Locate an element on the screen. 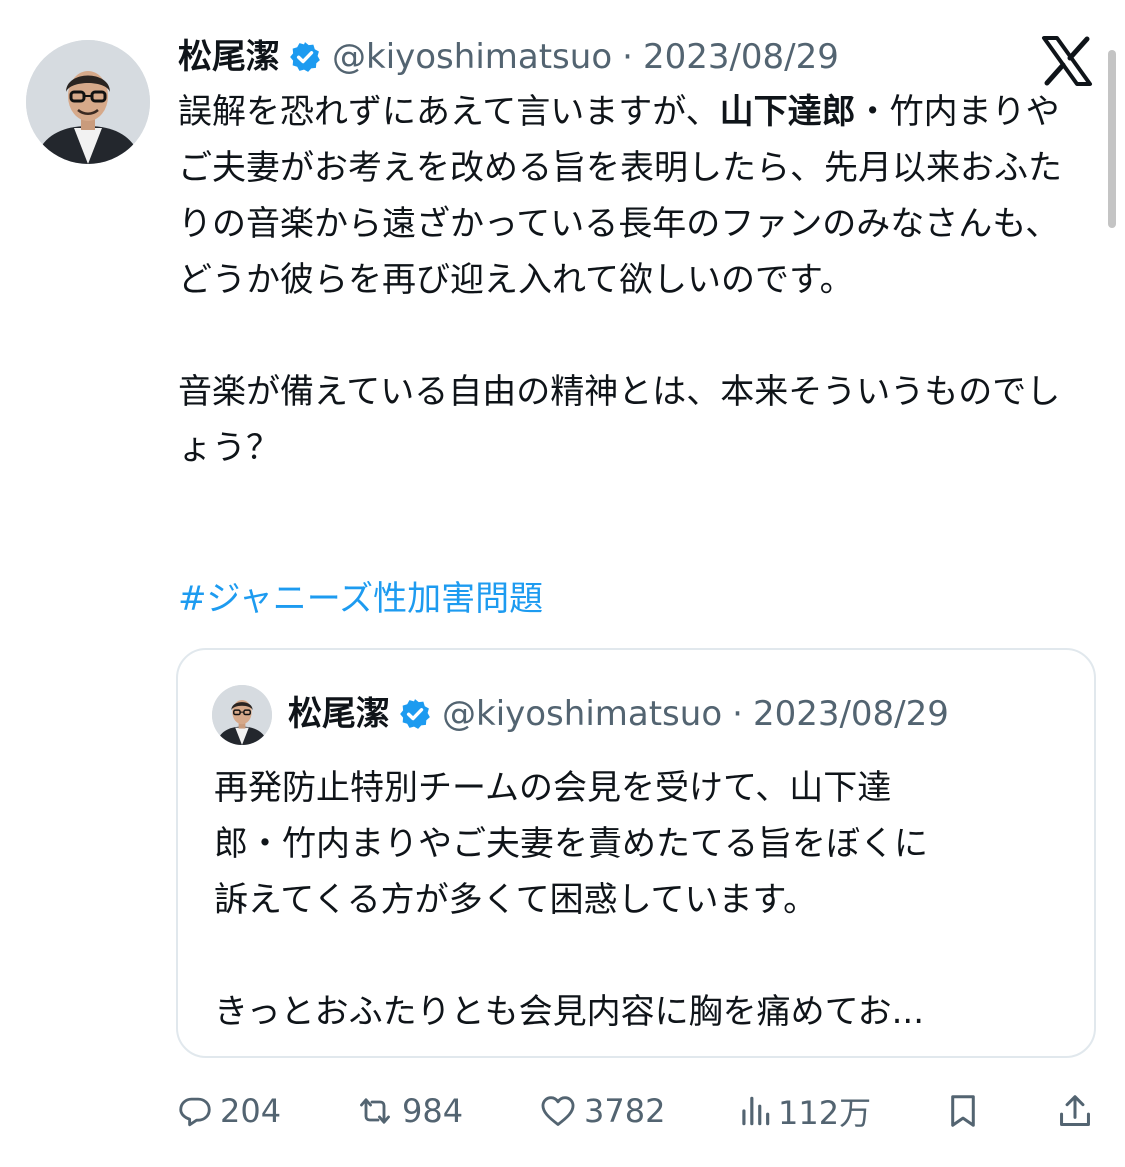 The width and height of the screenshot is (1125, 1167). quoted-author-avatar is located at coordinates (242, 715).